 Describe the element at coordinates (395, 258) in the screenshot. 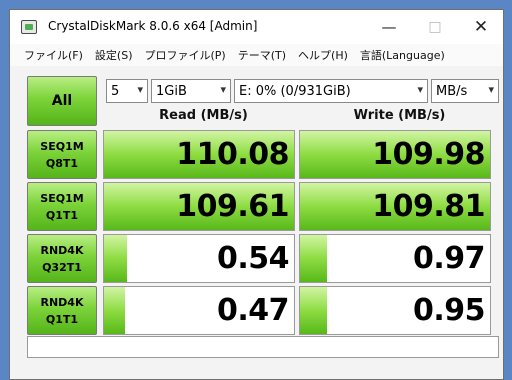

I see `write-result-rnd4k-q32t1: 0.97` at that location.